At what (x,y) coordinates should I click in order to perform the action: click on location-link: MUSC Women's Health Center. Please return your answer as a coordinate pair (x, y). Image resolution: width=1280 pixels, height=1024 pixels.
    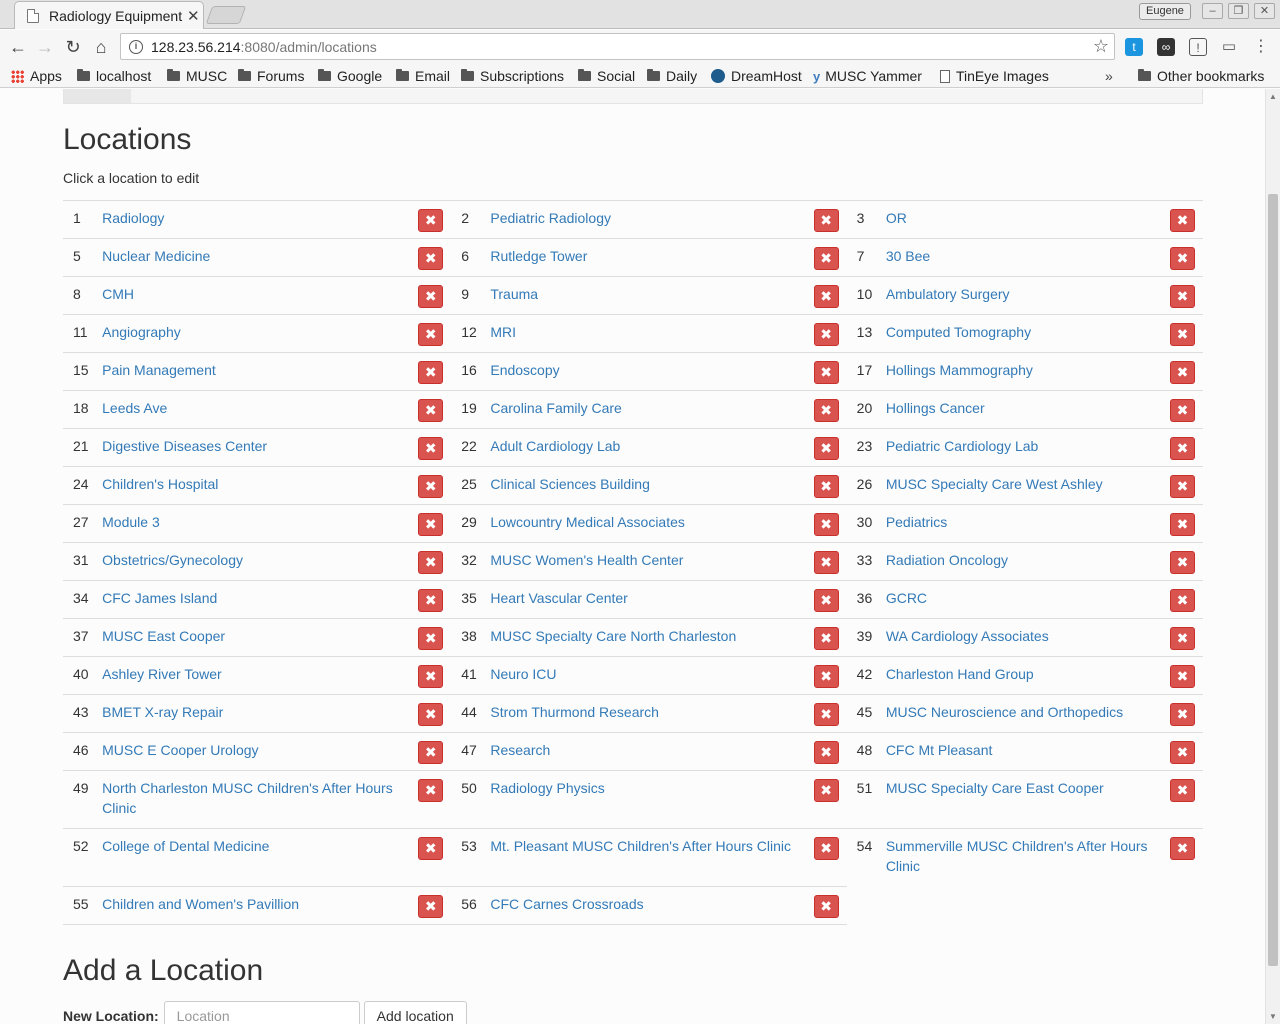
    Looking at the image, I should click on (586, 560).